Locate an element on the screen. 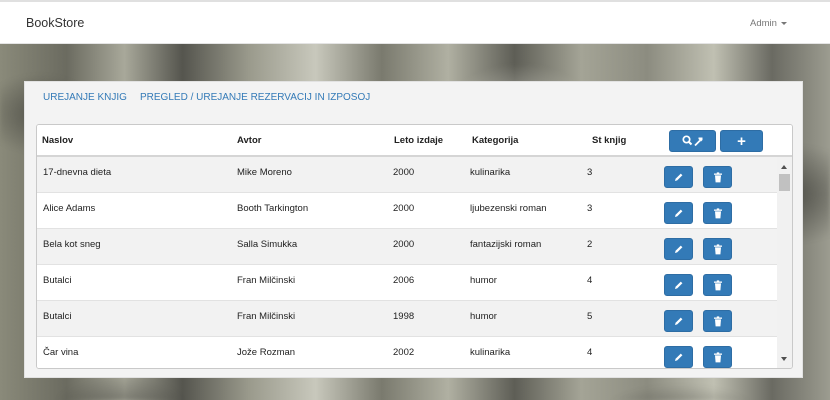  table-scrollbar is located at coordinates (784, 262).